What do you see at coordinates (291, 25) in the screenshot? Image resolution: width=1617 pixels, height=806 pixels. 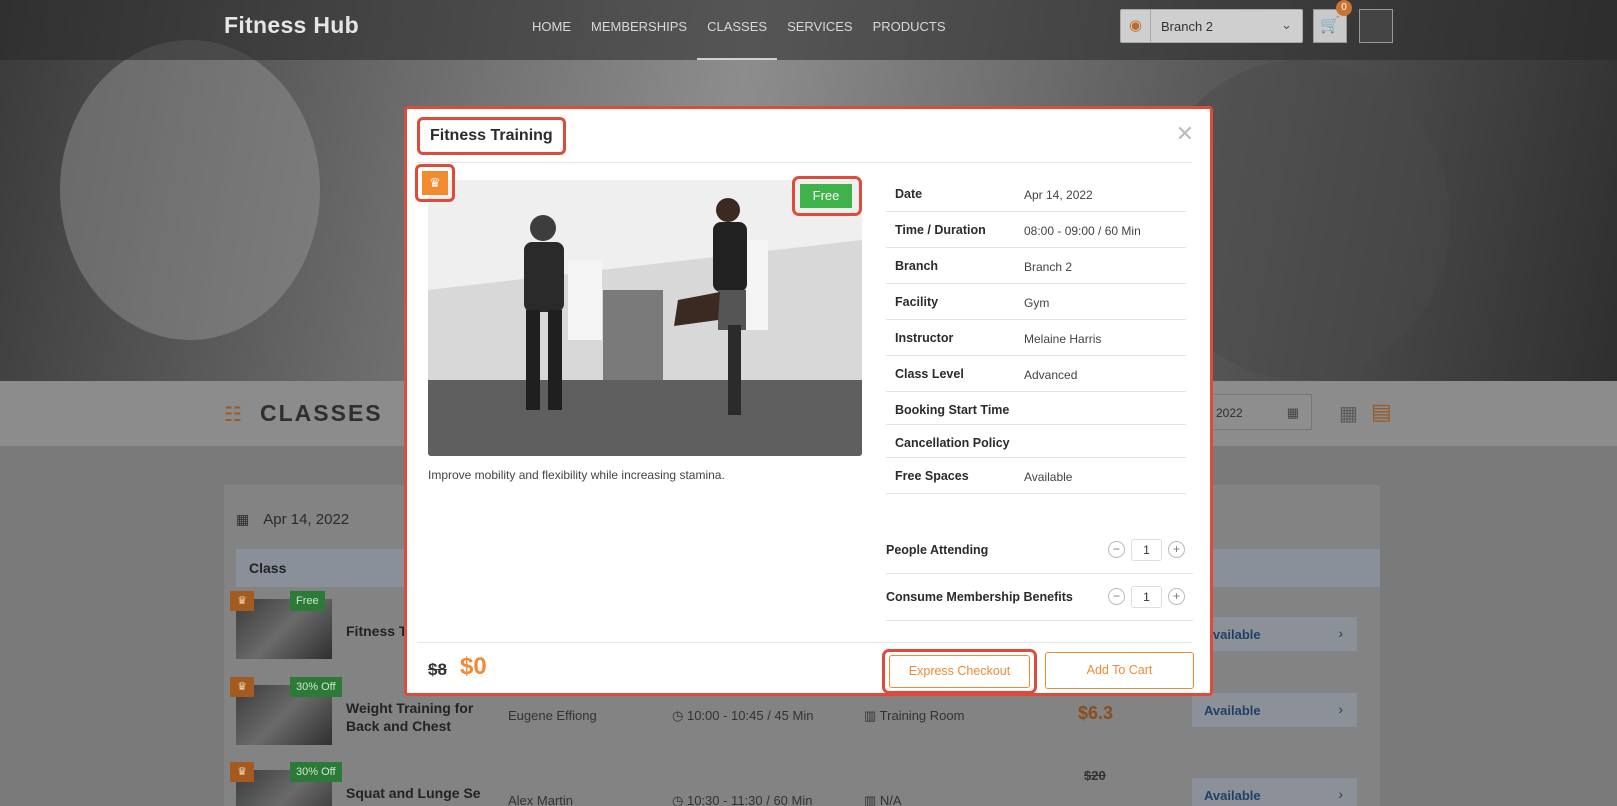 I see `brand-logo: Fitness Hub` at bounding box center [291, 25].